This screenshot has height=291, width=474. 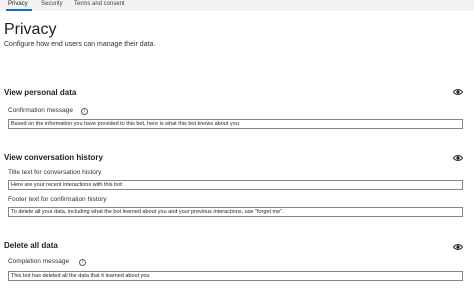 What do you see at coordinates (52, 5) in the screenshot?
I see `tab-security: Security` at bounding box center [52, 5].